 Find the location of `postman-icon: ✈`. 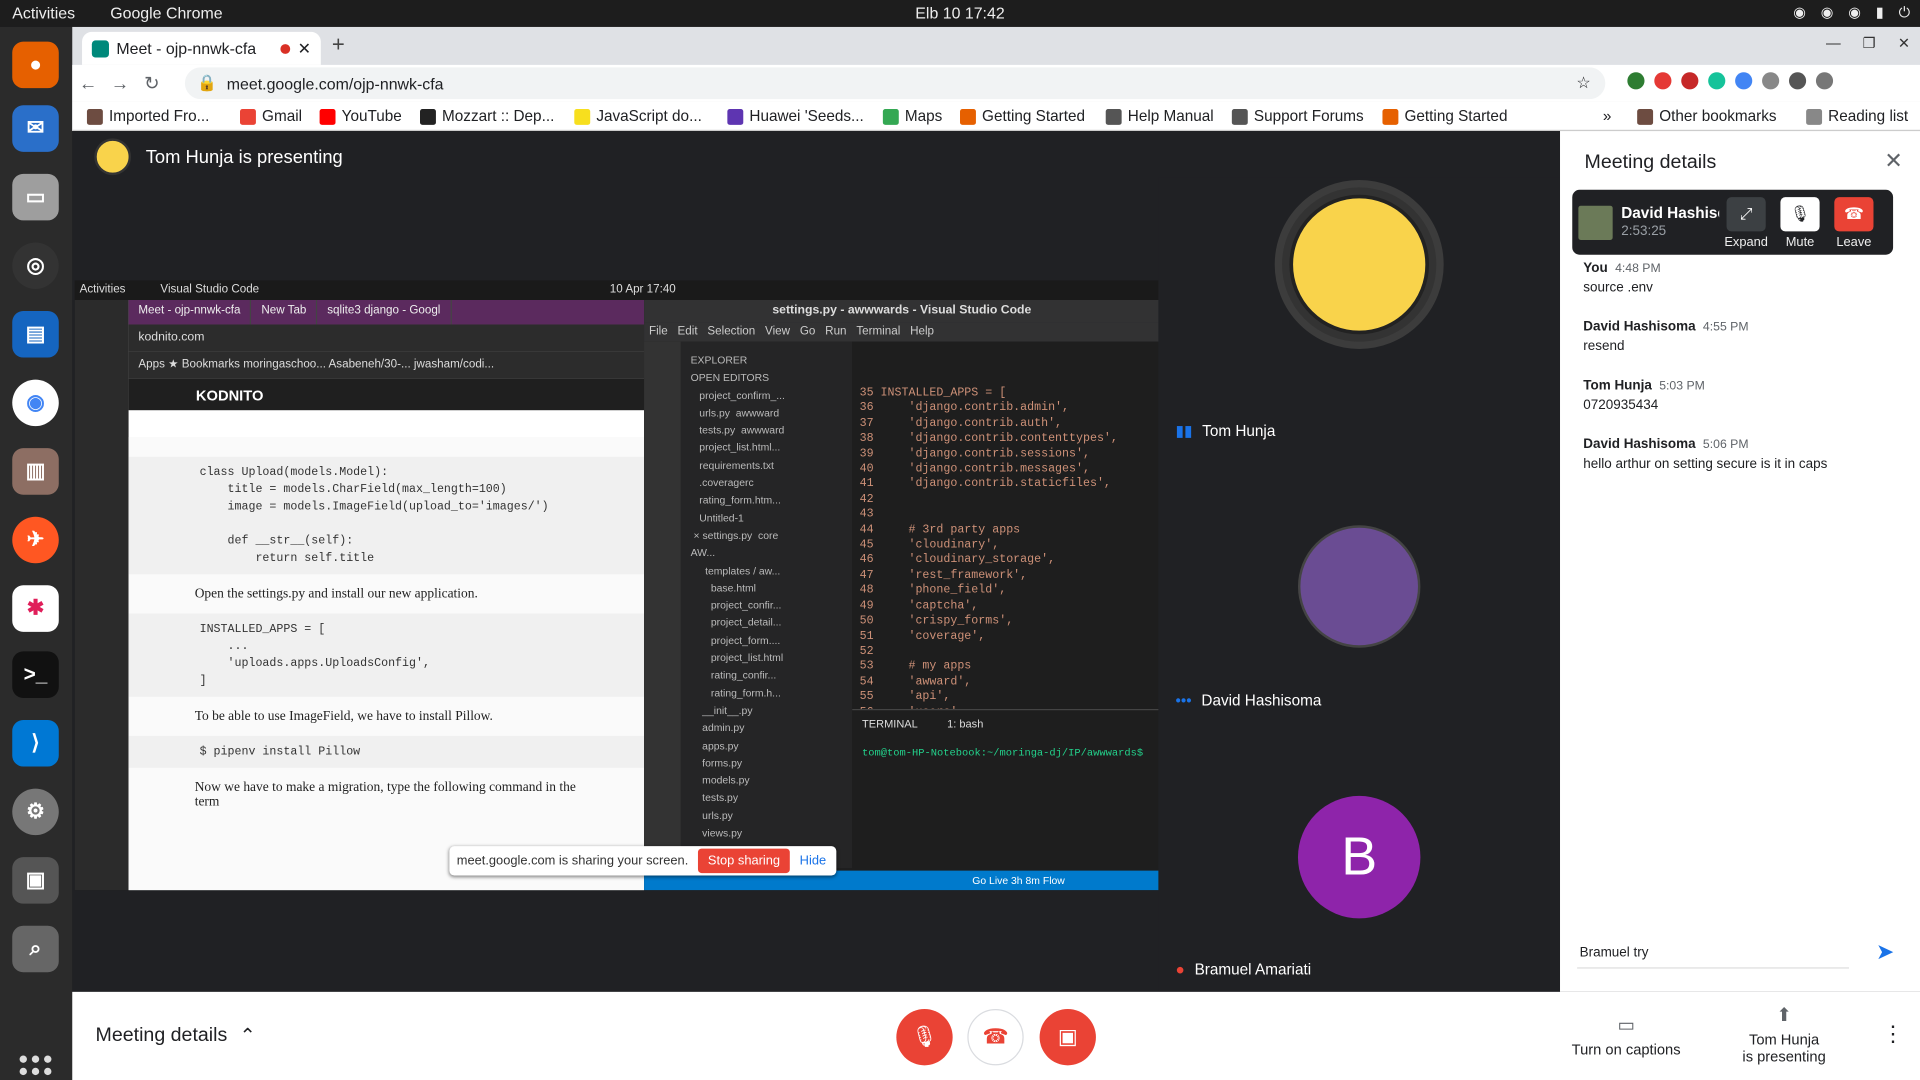

postman-icon: ✈ is located at coordinates (35, 540).